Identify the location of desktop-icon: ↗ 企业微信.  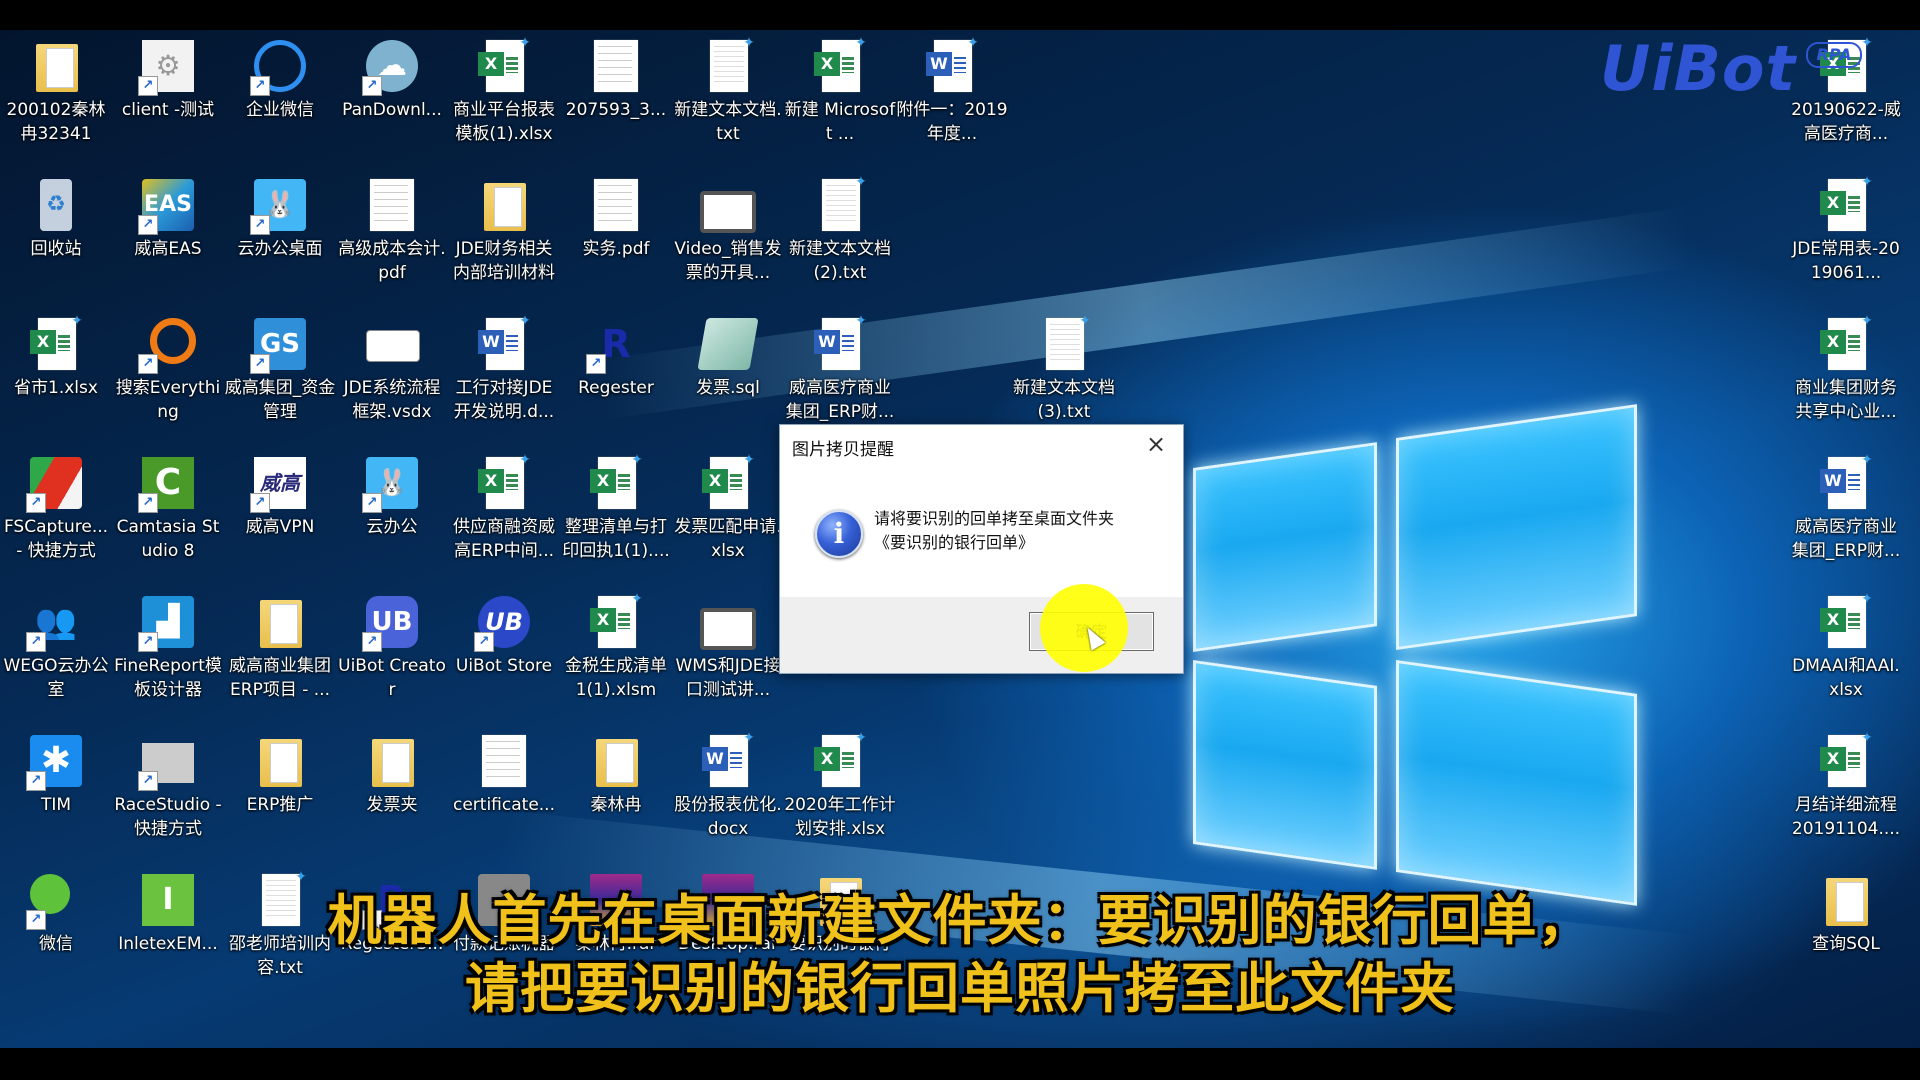
(280, 80).